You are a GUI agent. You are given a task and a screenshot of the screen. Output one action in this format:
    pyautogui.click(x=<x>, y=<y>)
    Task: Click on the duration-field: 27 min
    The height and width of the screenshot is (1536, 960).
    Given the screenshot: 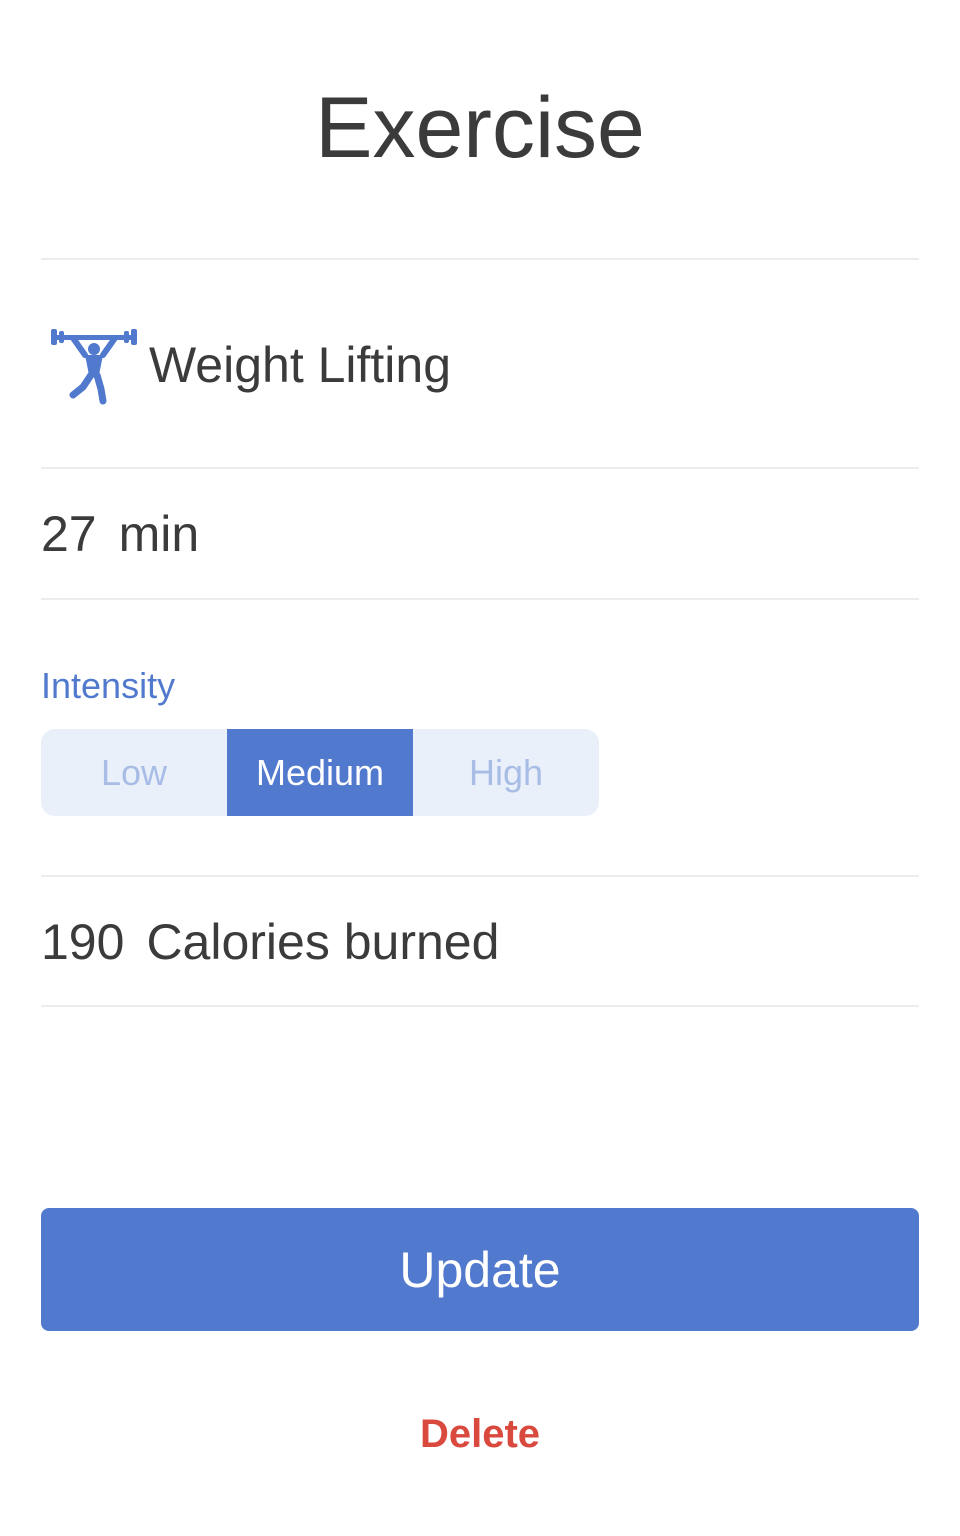 What is the action you would take?
    pyautogui.click(x=480, y=534)
    